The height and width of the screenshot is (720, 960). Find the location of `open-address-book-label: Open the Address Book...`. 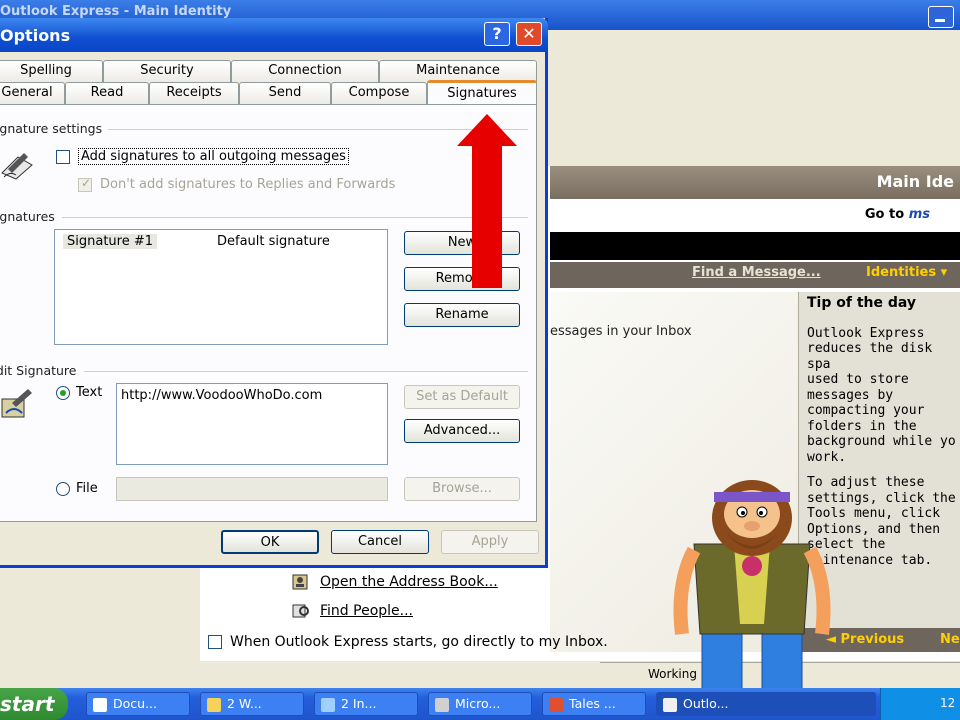

open-address-book-label: Open the Address Book... is located at coordinates (409, 582).